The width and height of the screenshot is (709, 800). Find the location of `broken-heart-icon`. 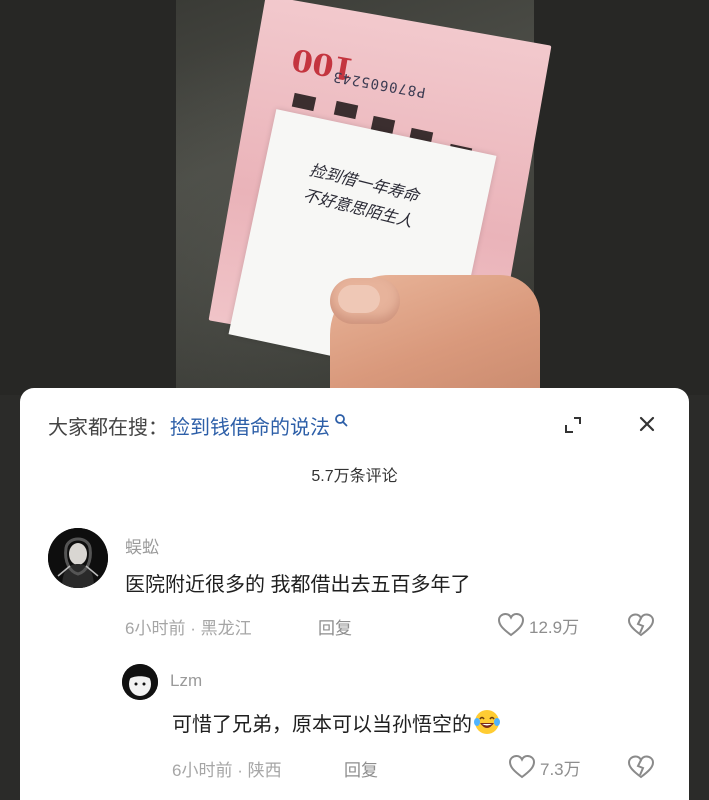

broken-heart-icon is located at coordinates (641, 767).